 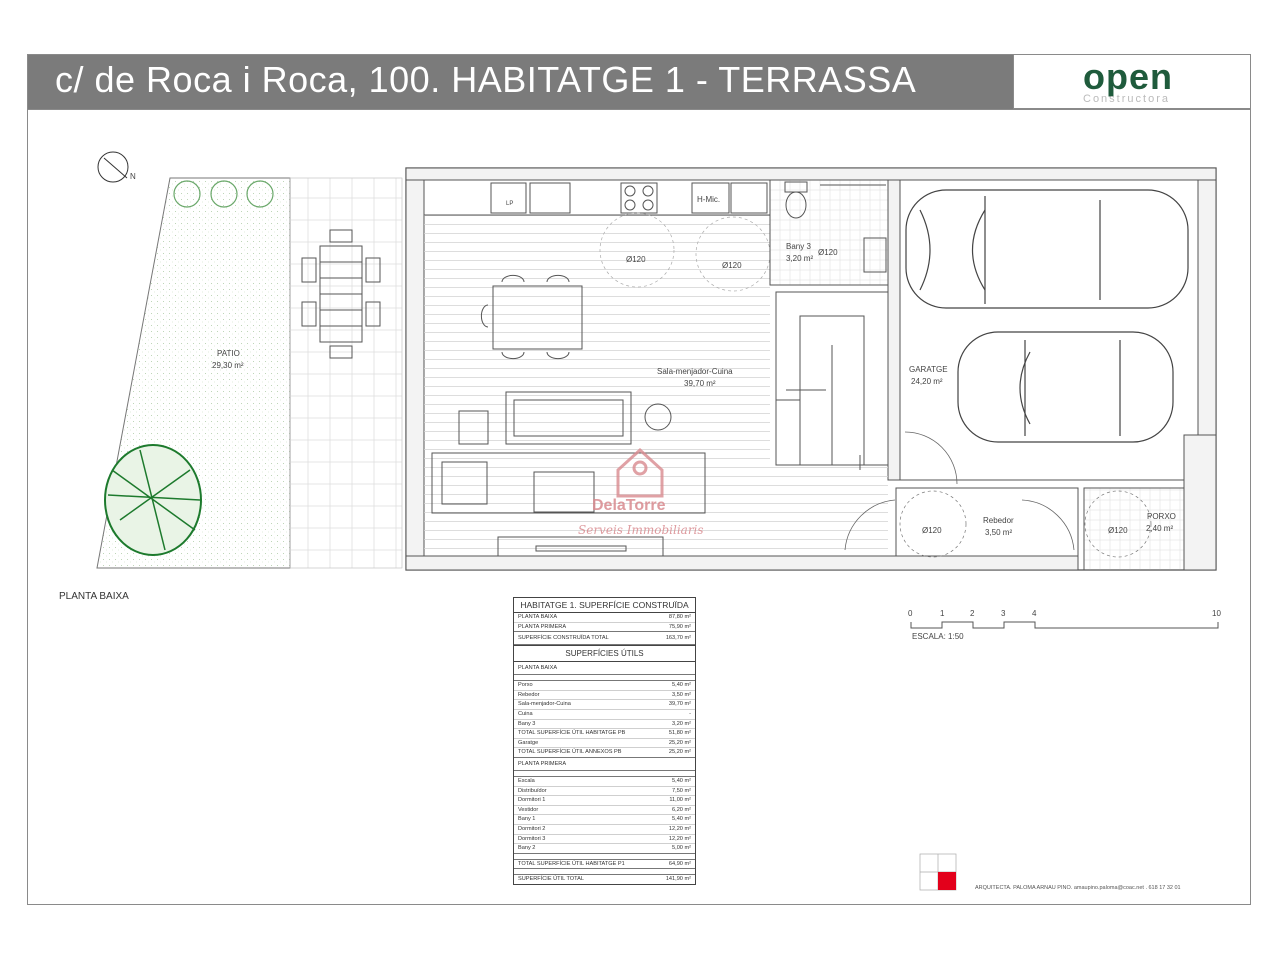 What do you see at coordinates (604, 830) in the screenshot?
I see `table-row: Dormitori 2 12,20 m²` at bounding box center [604, 830].